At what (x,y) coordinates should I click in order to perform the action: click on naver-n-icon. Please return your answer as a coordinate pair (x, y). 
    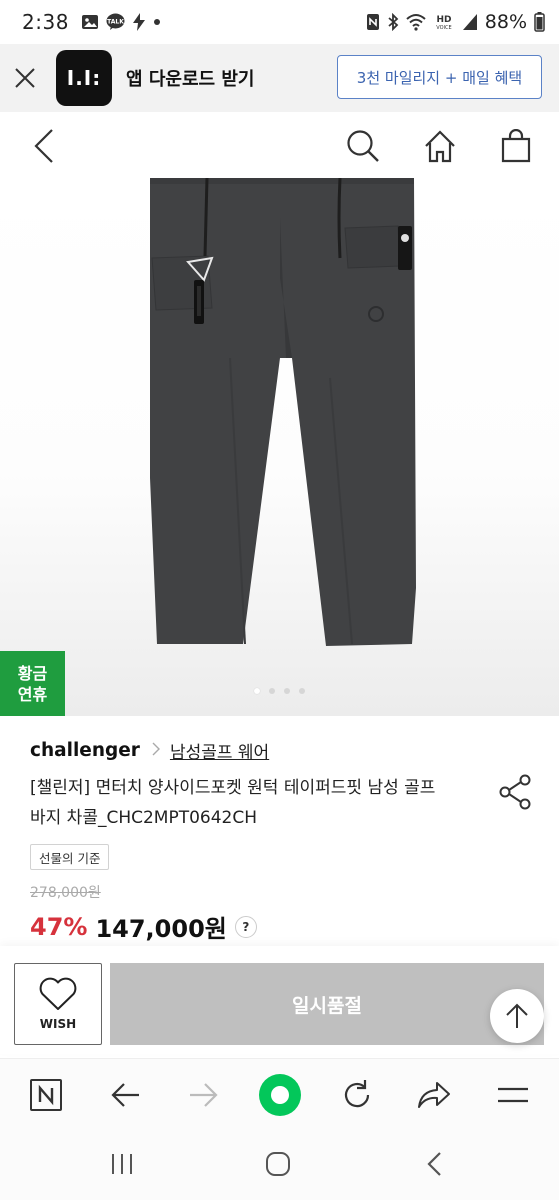
    Looking at the image, I should click on (46, 1095).